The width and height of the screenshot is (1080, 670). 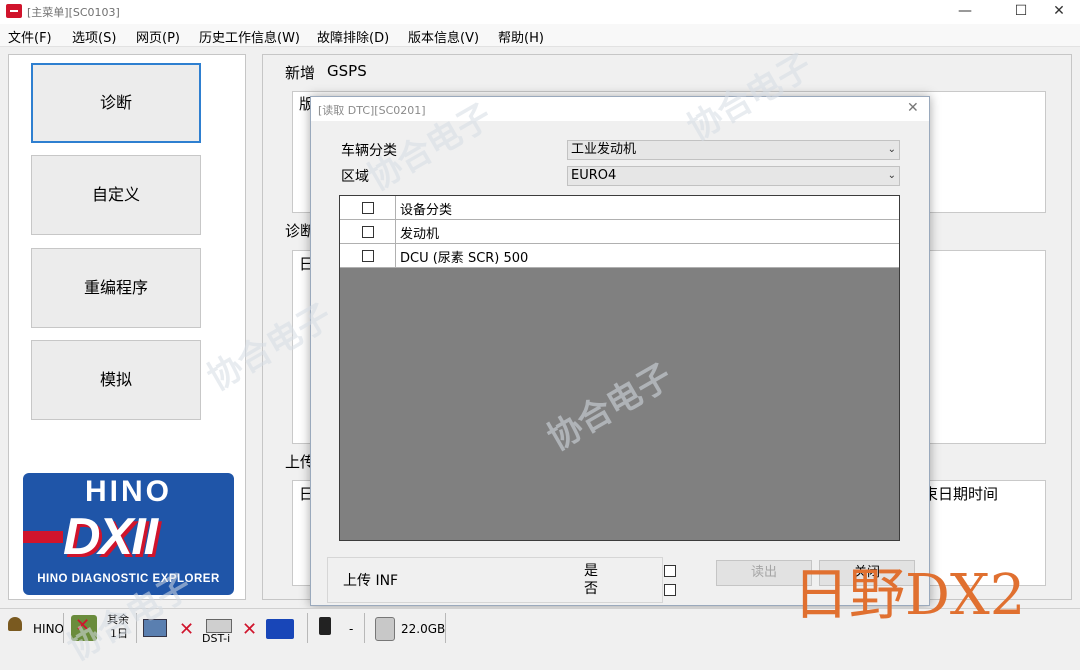 What do you see at coordinates (1058, 12) in the screenshot?
I see `close-window-button: ✕` at bounding box center [1058, 12].